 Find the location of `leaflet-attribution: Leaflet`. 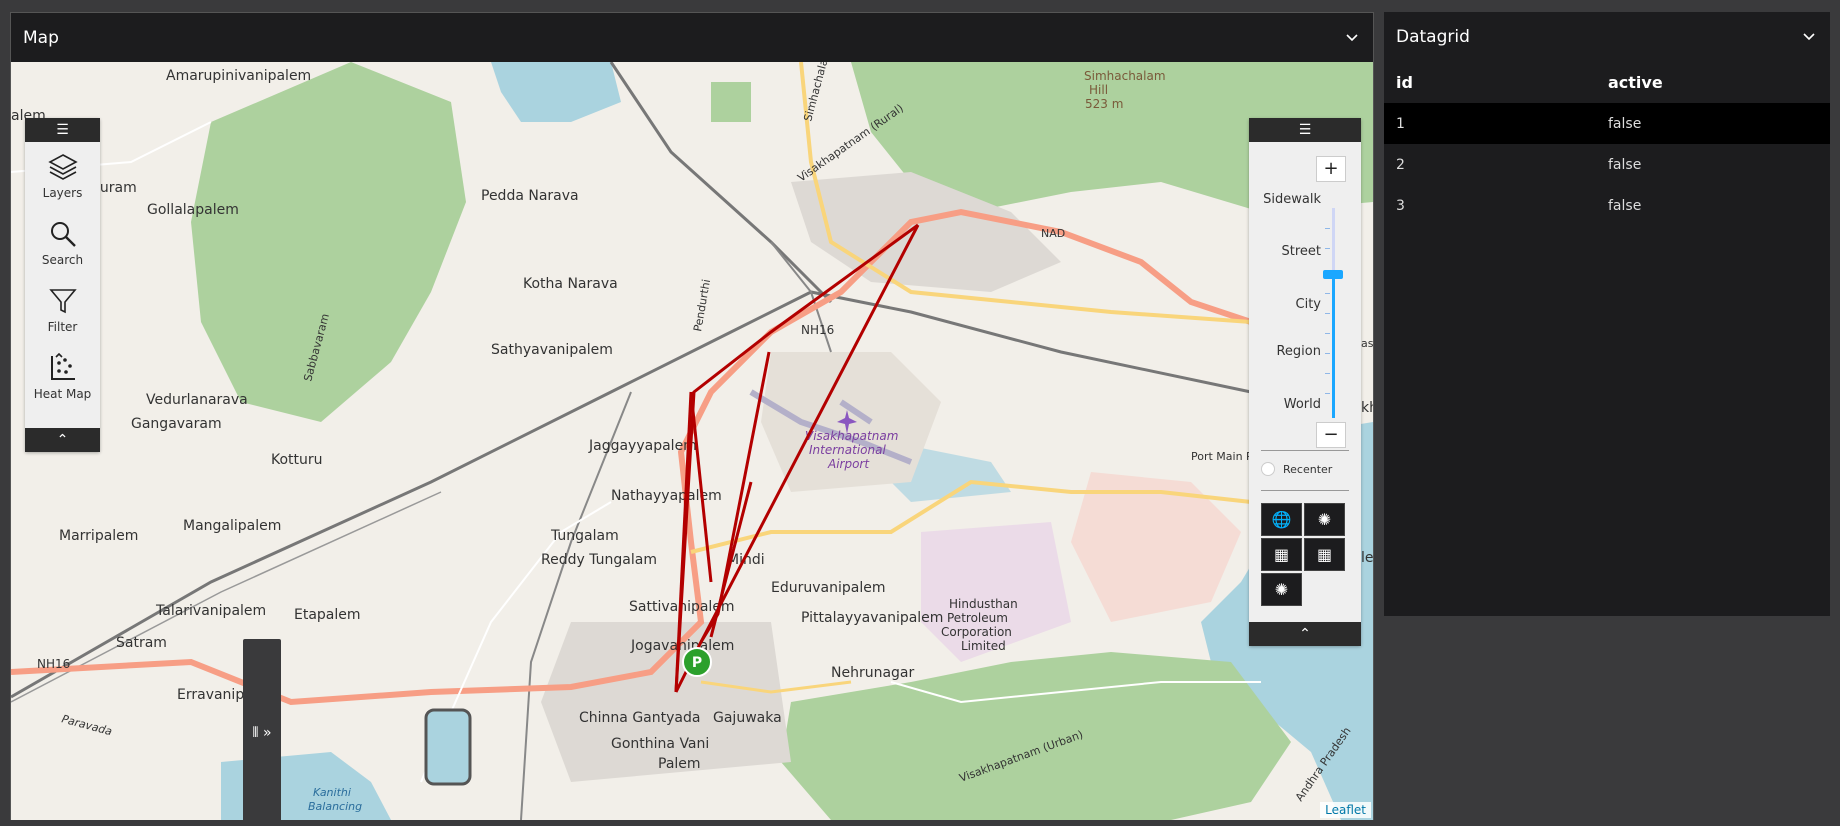

leaflet-attribution: Leaflet is located at coordinates (1345, 810).